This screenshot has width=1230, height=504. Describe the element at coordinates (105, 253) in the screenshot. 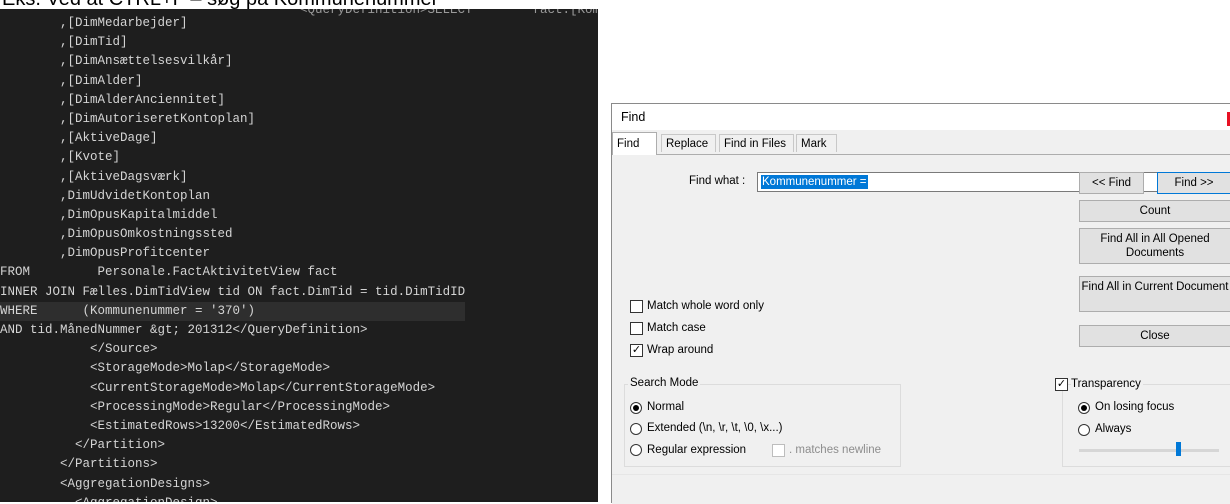

I see `code-line: ,DimOpusProfitcenter` at that location.